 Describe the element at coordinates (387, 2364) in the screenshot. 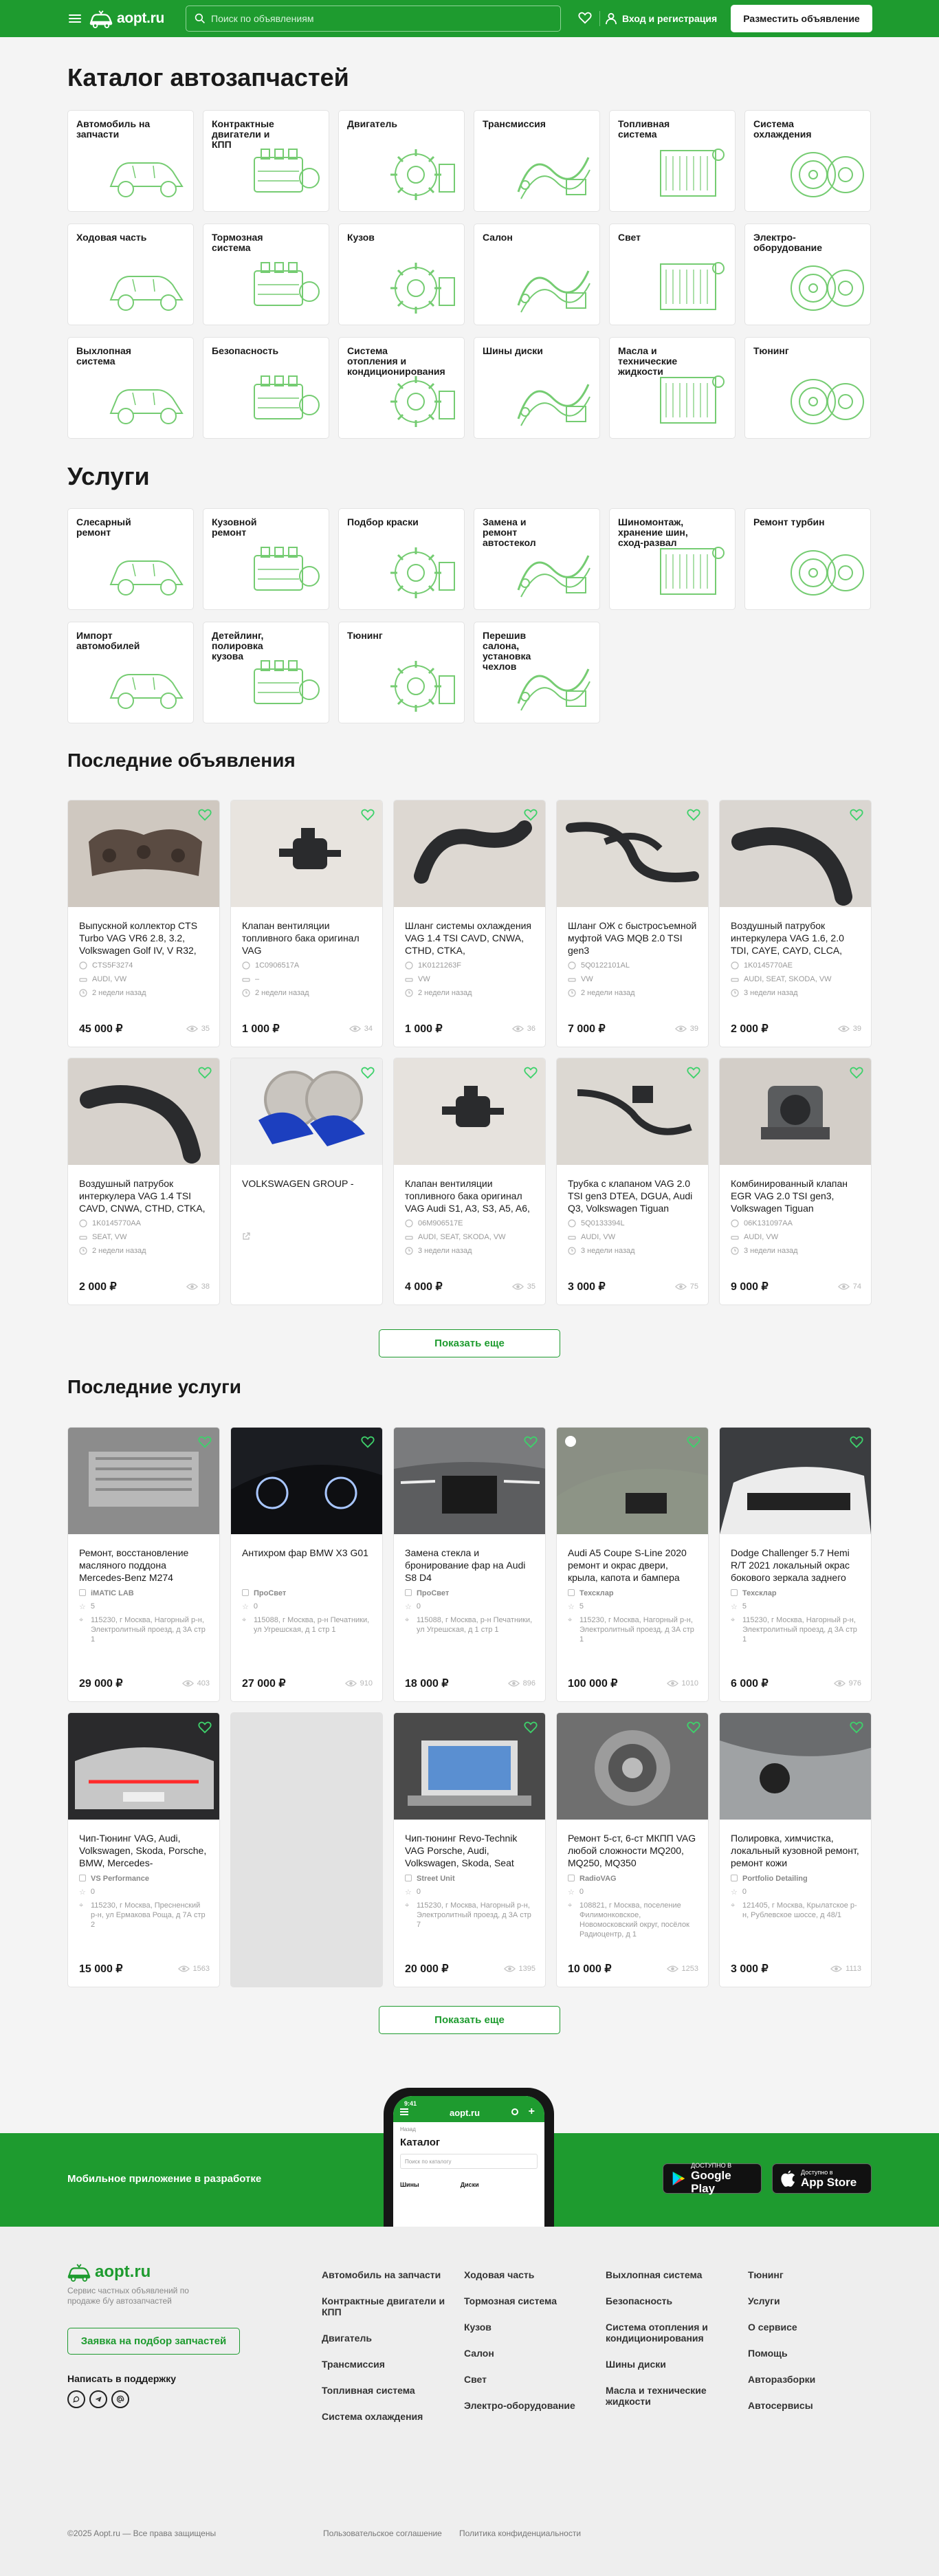

I see `footer-link: Трансмиссия` at that location.